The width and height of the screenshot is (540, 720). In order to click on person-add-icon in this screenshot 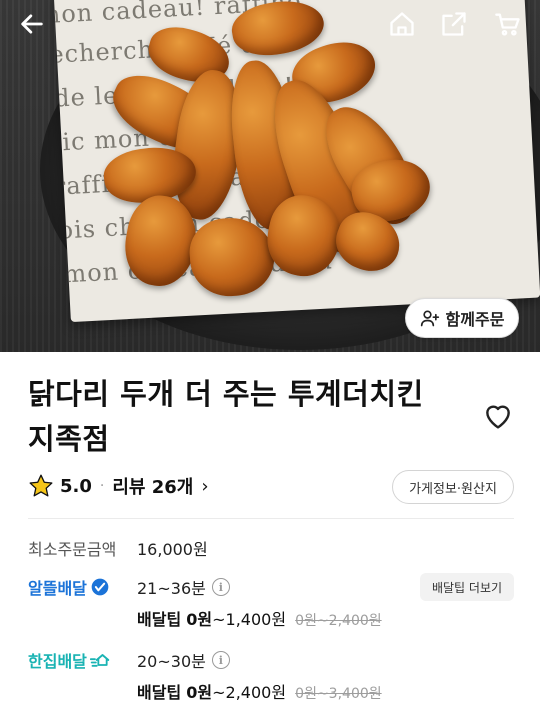, I will do `click(429, 318)`.